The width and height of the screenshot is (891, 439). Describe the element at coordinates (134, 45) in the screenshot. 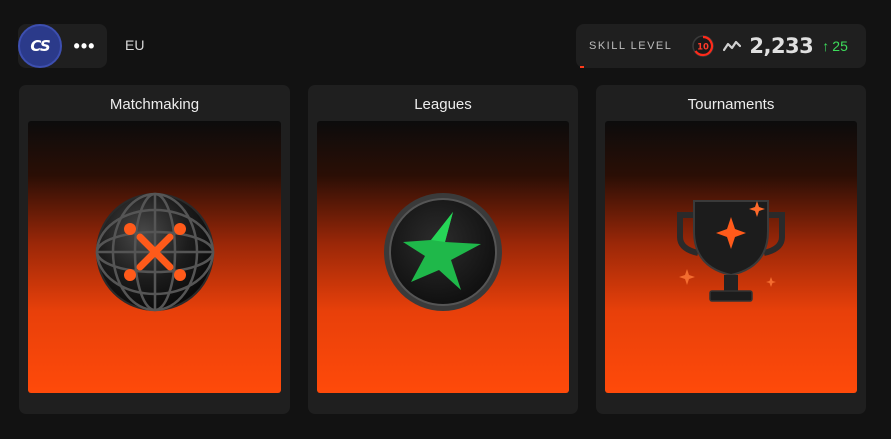

I see `region-label: EU` at that location.